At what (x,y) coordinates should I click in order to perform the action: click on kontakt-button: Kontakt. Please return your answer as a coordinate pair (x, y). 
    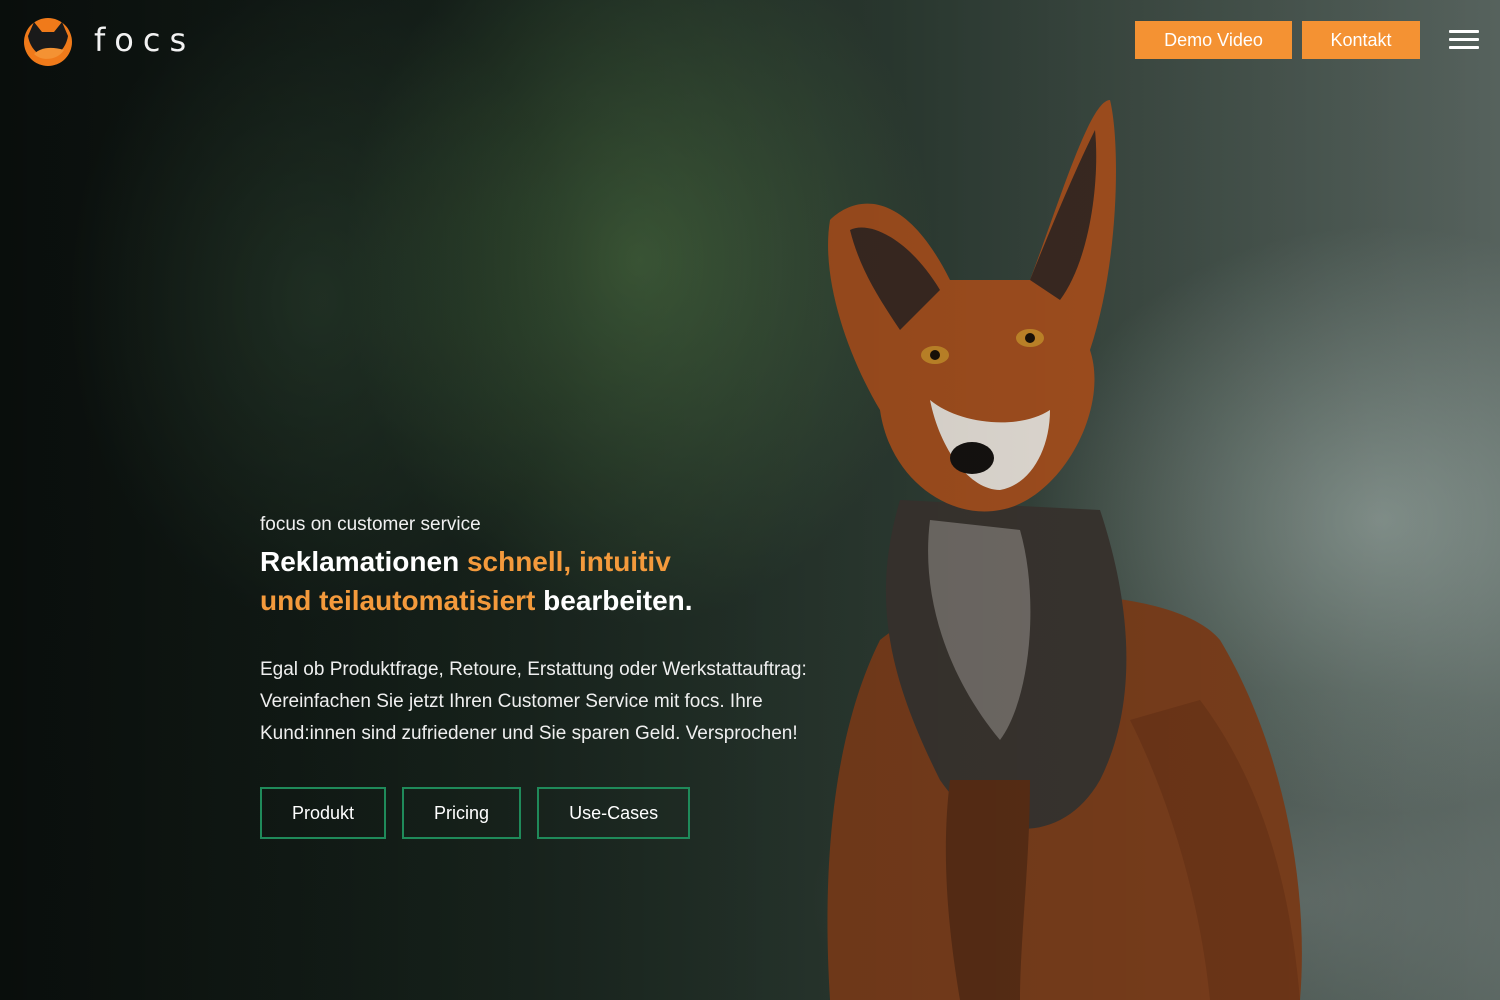
    Looking at the image, I should click on (1361, 40).